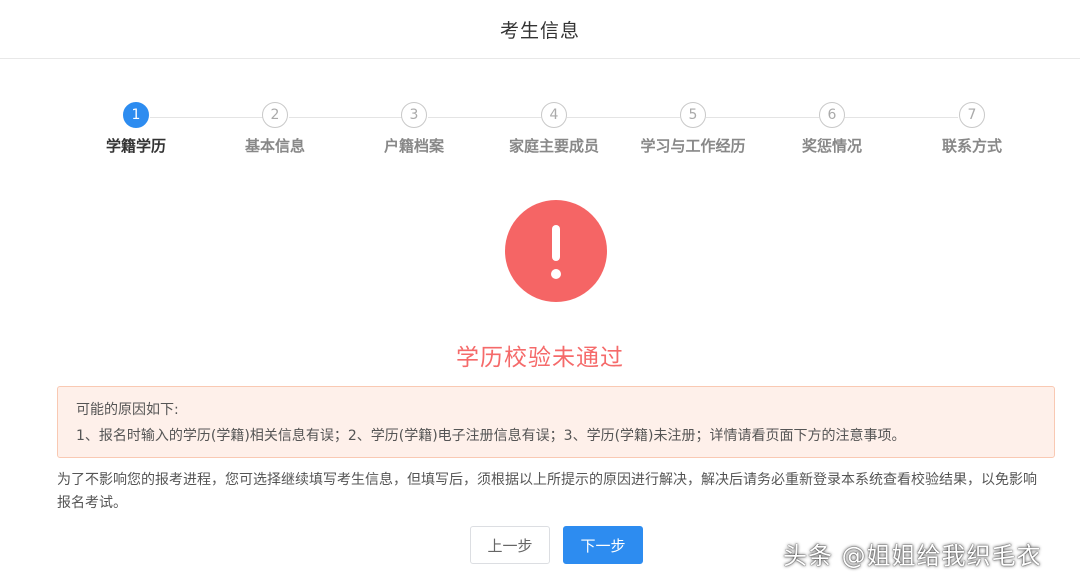  I want to click on step-number: 5, so click(693, 115).